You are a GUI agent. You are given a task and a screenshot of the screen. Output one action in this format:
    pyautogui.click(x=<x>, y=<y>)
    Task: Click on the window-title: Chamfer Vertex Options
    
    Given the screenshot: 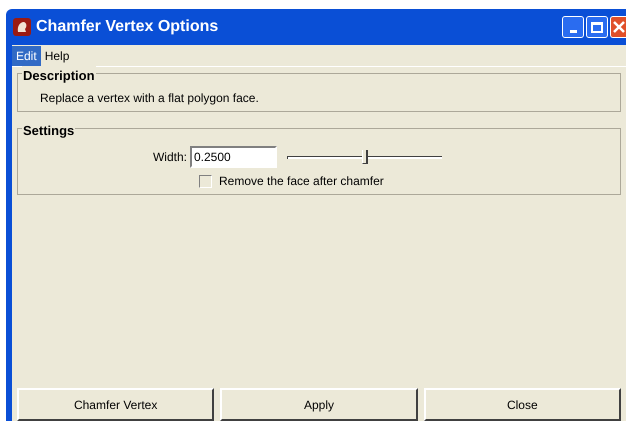 What is the action you would take?
    pyautogui.click(x=127, y=27)
    